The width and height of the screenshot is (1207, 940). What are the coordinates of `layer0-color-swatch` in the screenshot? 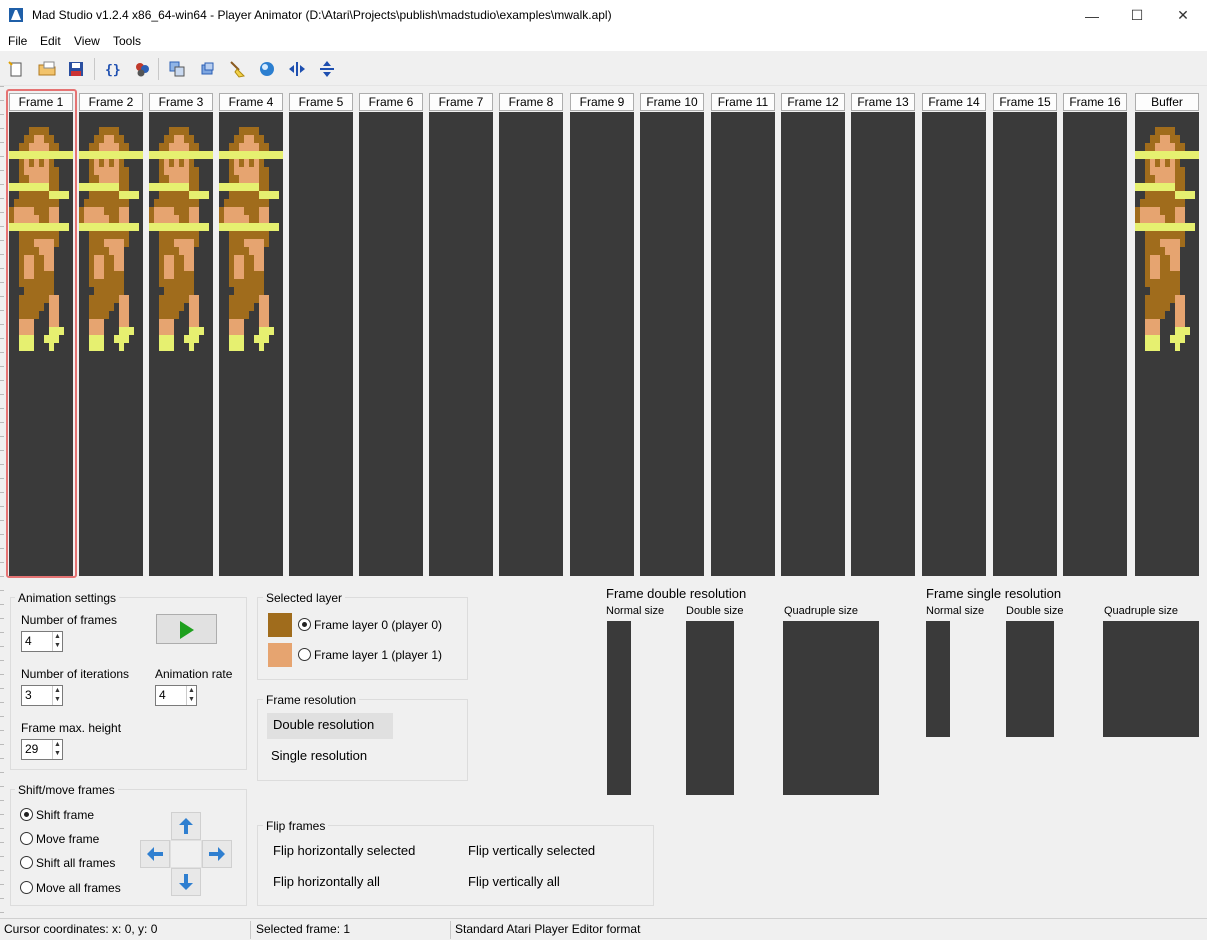 It's located at (280, 625).